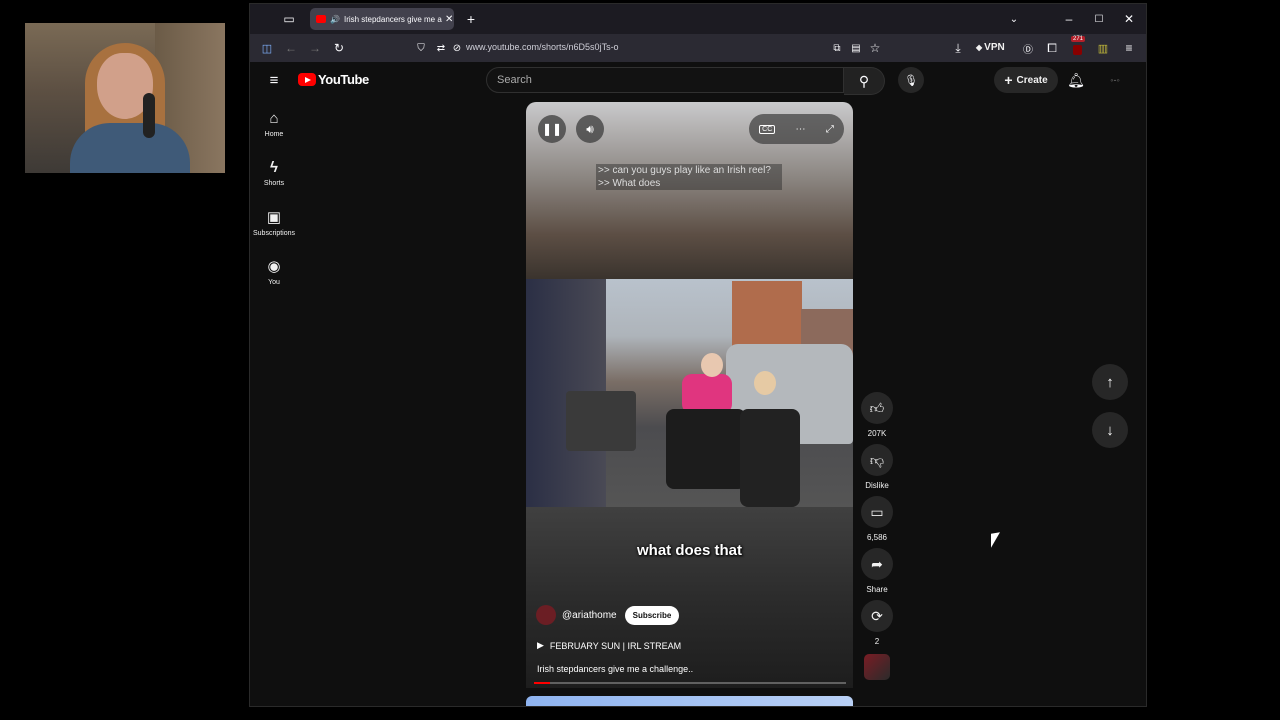 The width and height of the screenshot is (1280, 720). I want to click on youtube-header: ≡ YouTube Search ⚲ 🎙 + Create 🔔︎ ◦-◦, so click(698, 82).